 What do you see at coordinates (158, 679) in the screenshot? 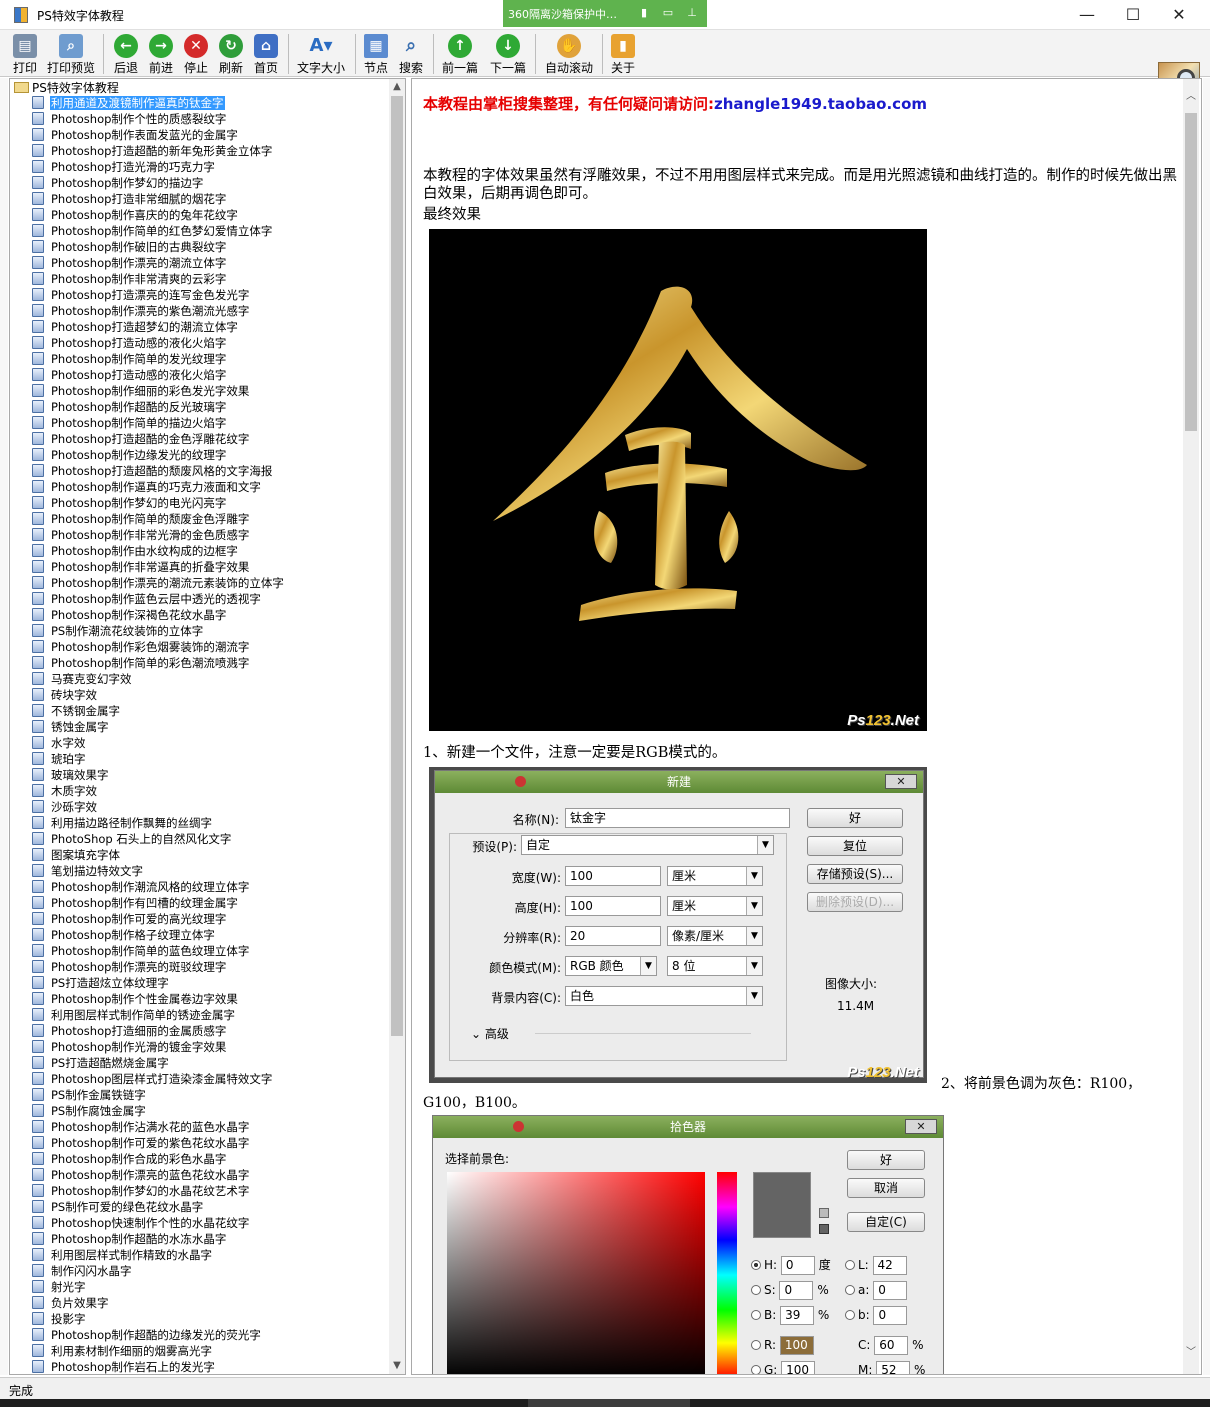
I see `tree-item: 马赛克变幻字效` at bounding box center [158, 679].